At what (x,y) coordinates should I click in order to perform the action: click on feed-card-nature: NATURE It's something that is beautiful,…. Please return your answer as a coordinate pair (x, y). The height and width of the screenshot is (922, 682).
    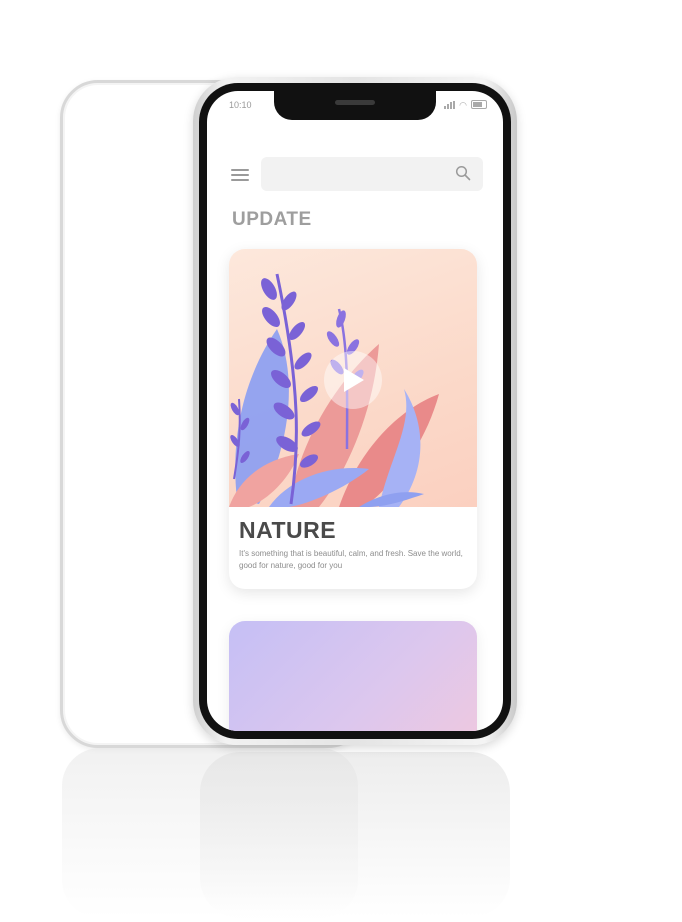
    Looking at the image, I should click on (353, 419).